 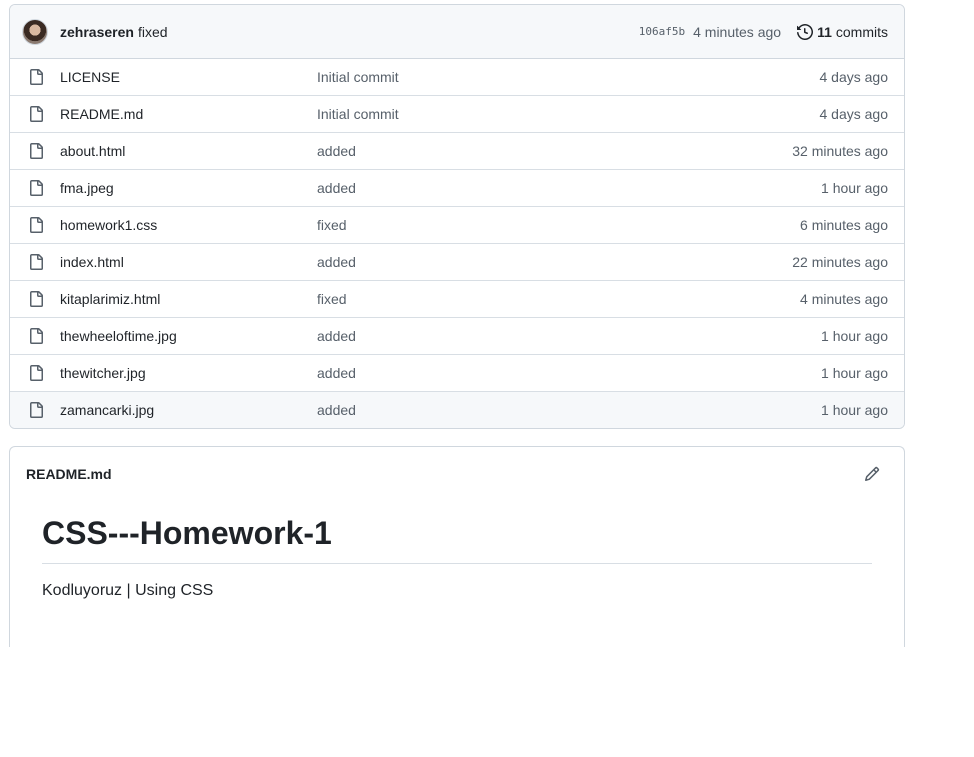 I want to click on avatar, so click(x=35, y=31).